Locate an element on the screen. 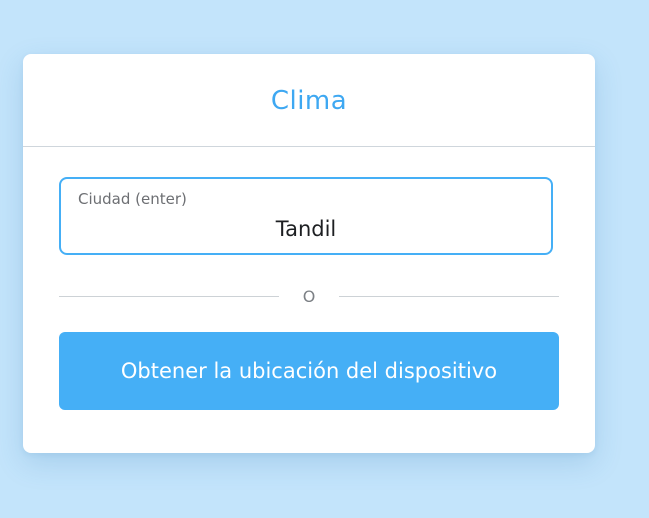 The image size is (649, 518). divider-line-left is located at coordinates (169, 296).